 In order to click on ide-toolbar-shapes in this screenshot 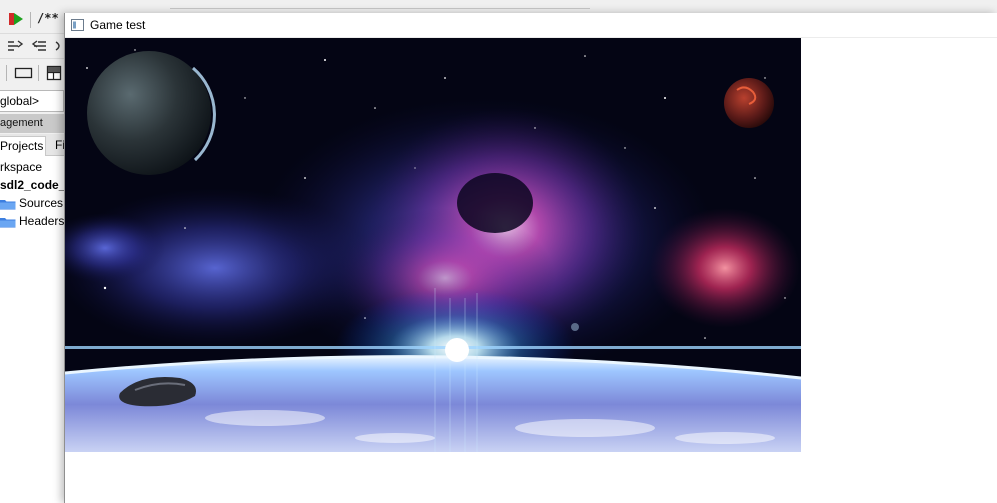, I will do `click(32, 72)`.